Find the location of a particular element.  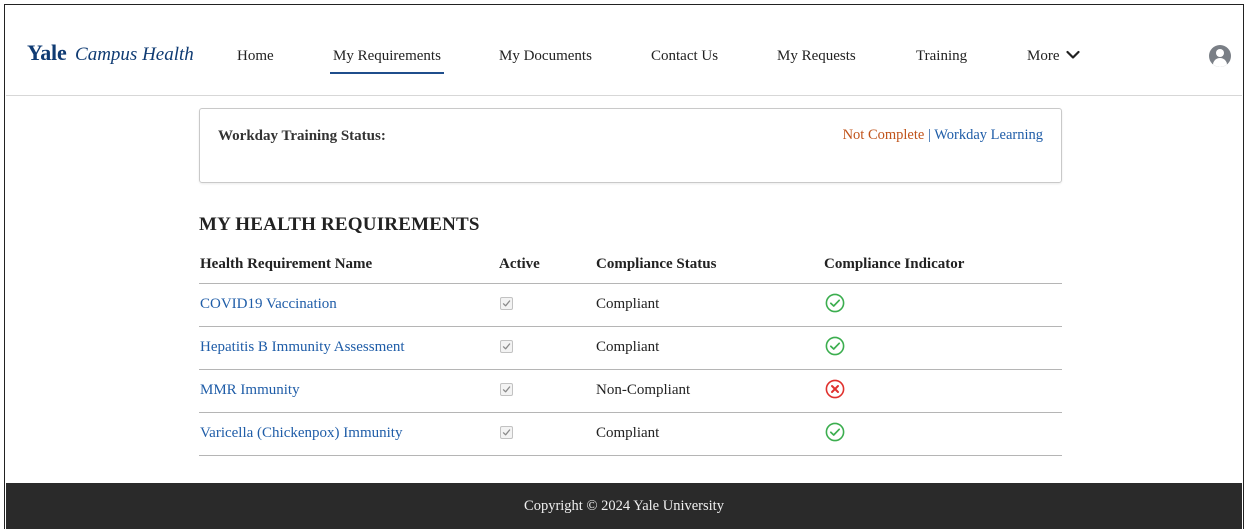

requirement-link: Hepatitis B Immunity Assessment is located at coordinates (302, 347).